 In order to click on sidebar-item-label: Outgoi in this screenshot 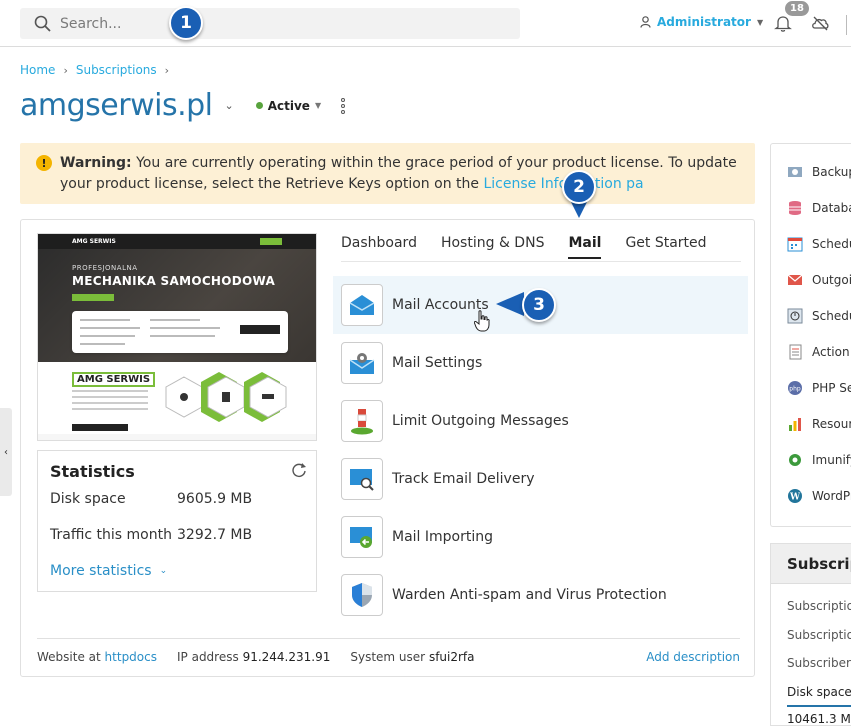, I will do `click(831, 280)`.